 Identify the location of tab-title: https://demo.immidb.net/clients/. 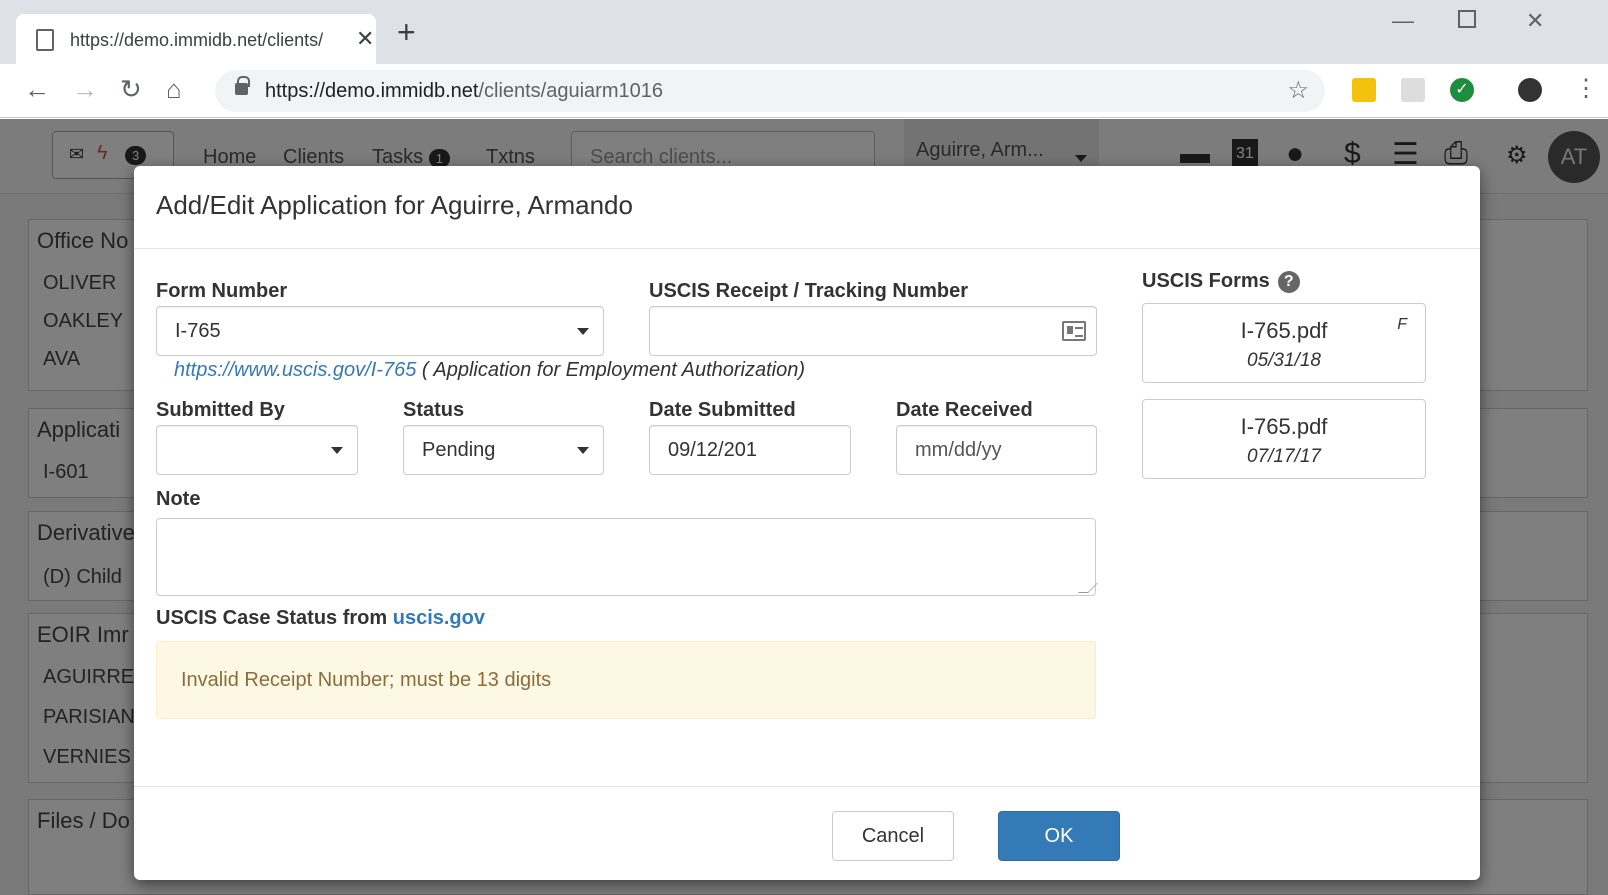
(197, 40).